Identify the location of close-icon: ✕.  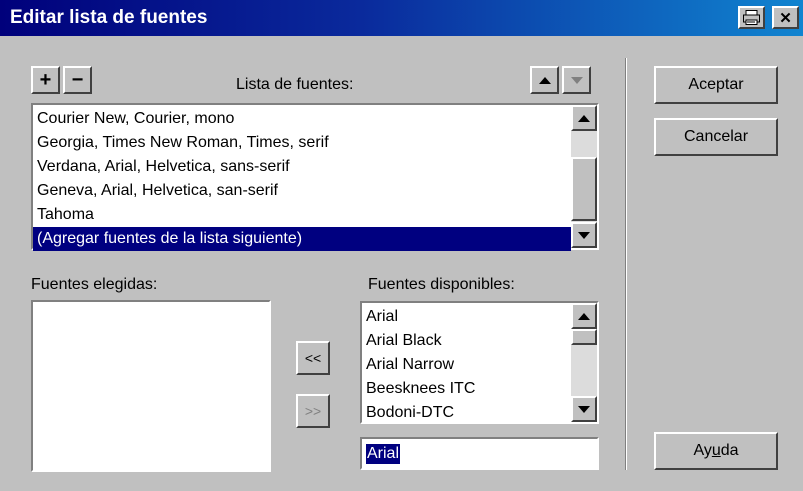
(785, 18).